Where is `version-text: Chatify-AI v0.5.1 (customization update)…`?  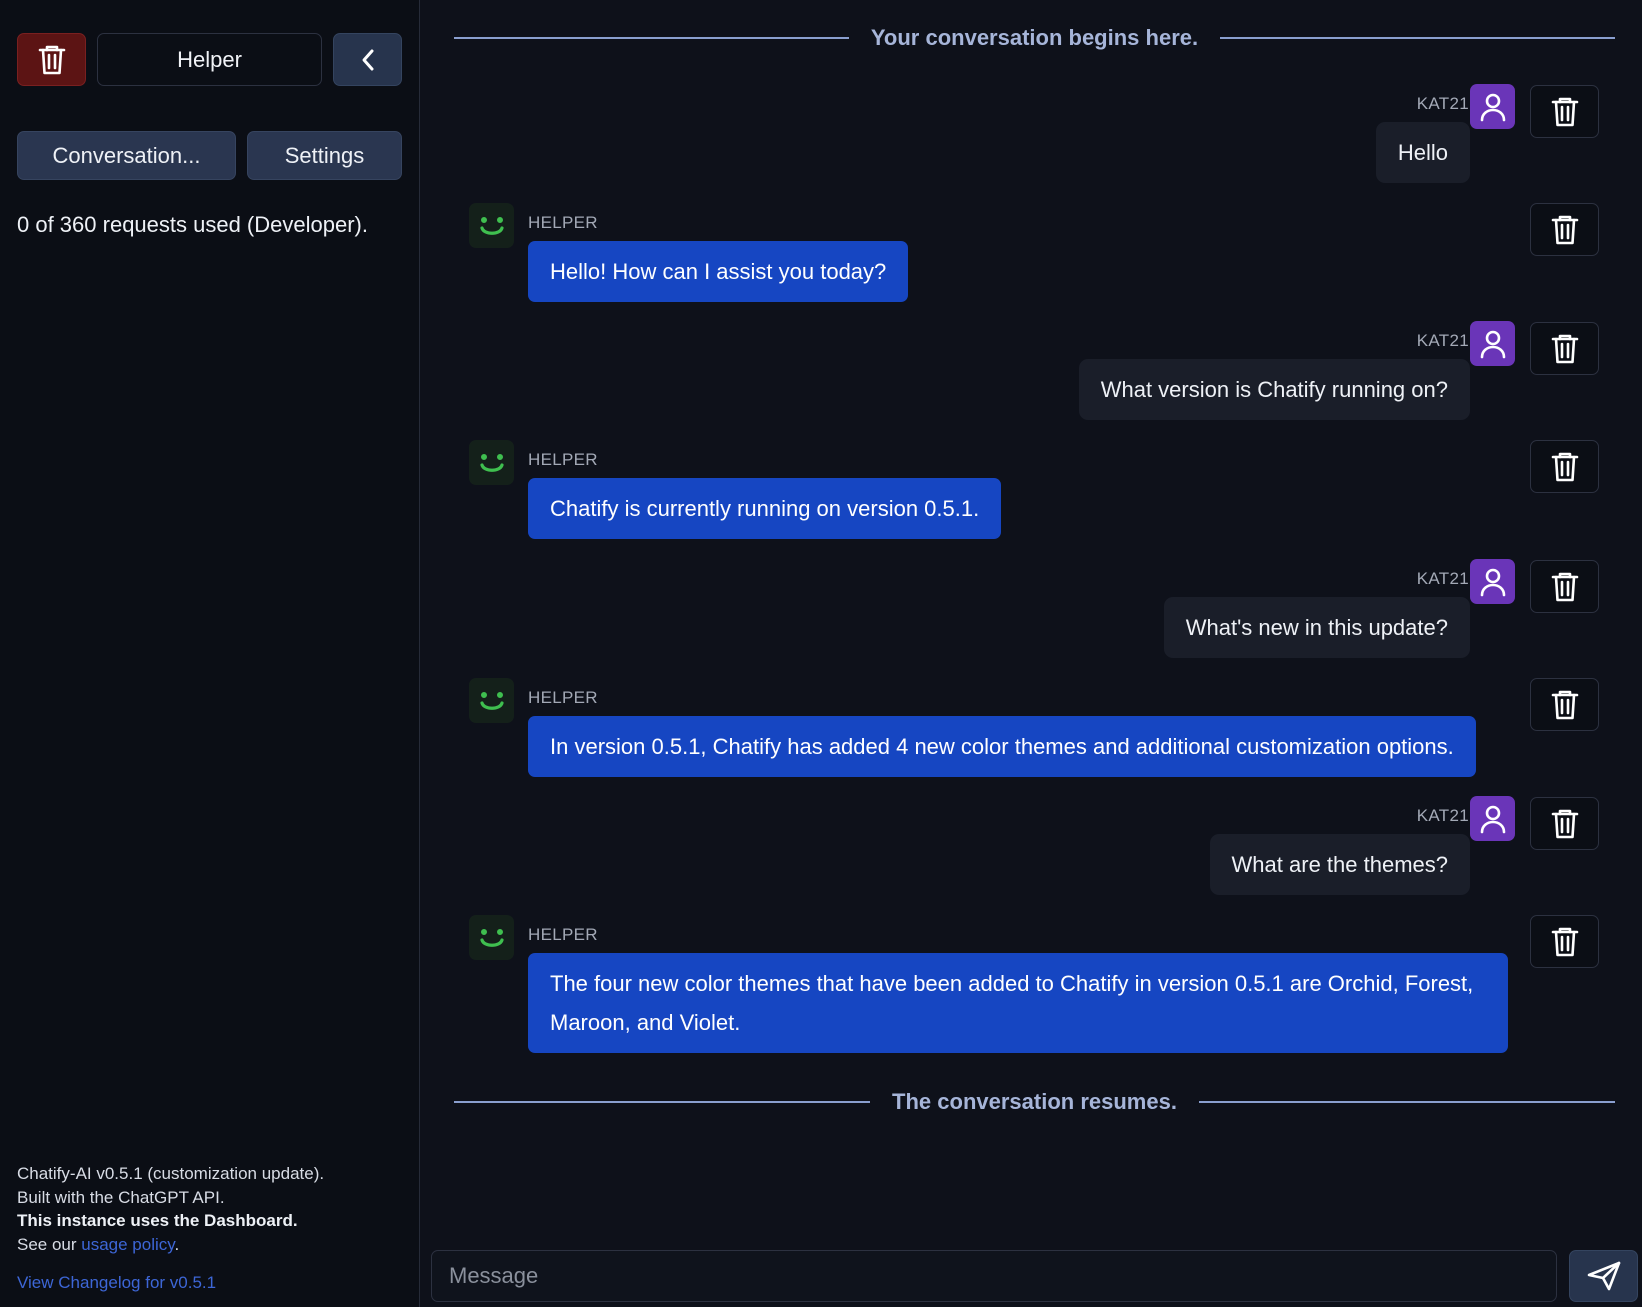 version-text: Chatify-AI v0.5.1 (customization update)… is located at coordinates (171, 1173).